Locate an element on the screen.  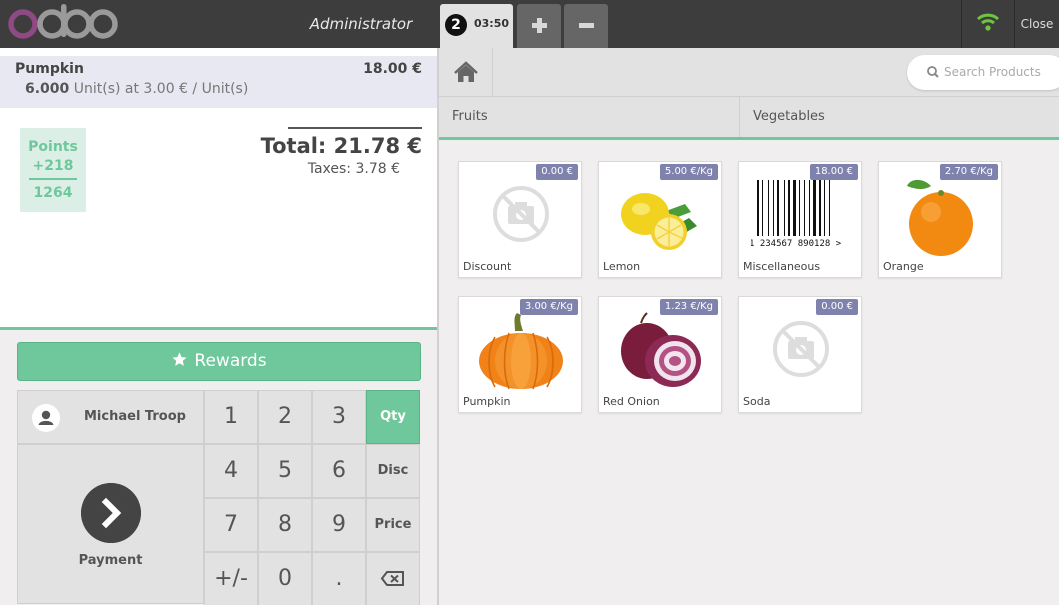
product-miscellaneous: 1 234567 890128 > 18.00 € Miscellaneous is located at coordinates (800, 219).